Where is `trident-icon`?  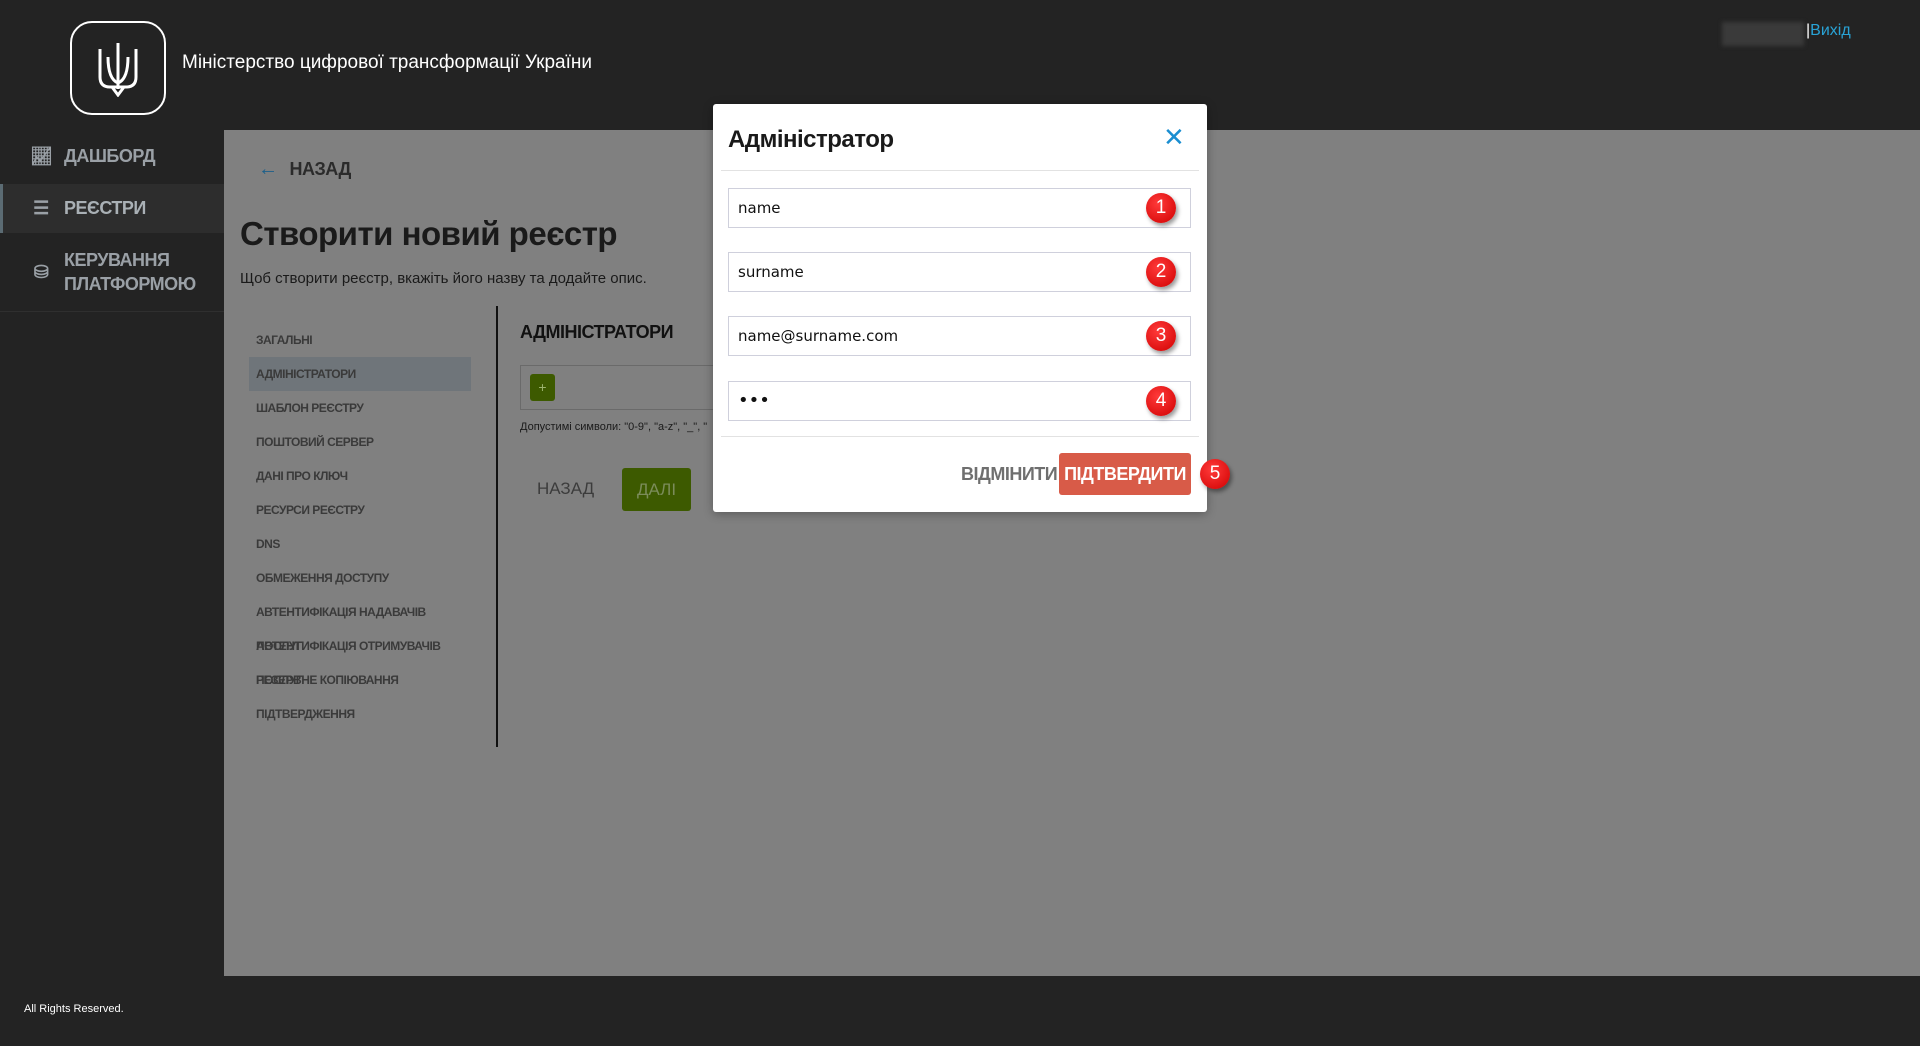 trident-icon is located at coordinates (118, 70).